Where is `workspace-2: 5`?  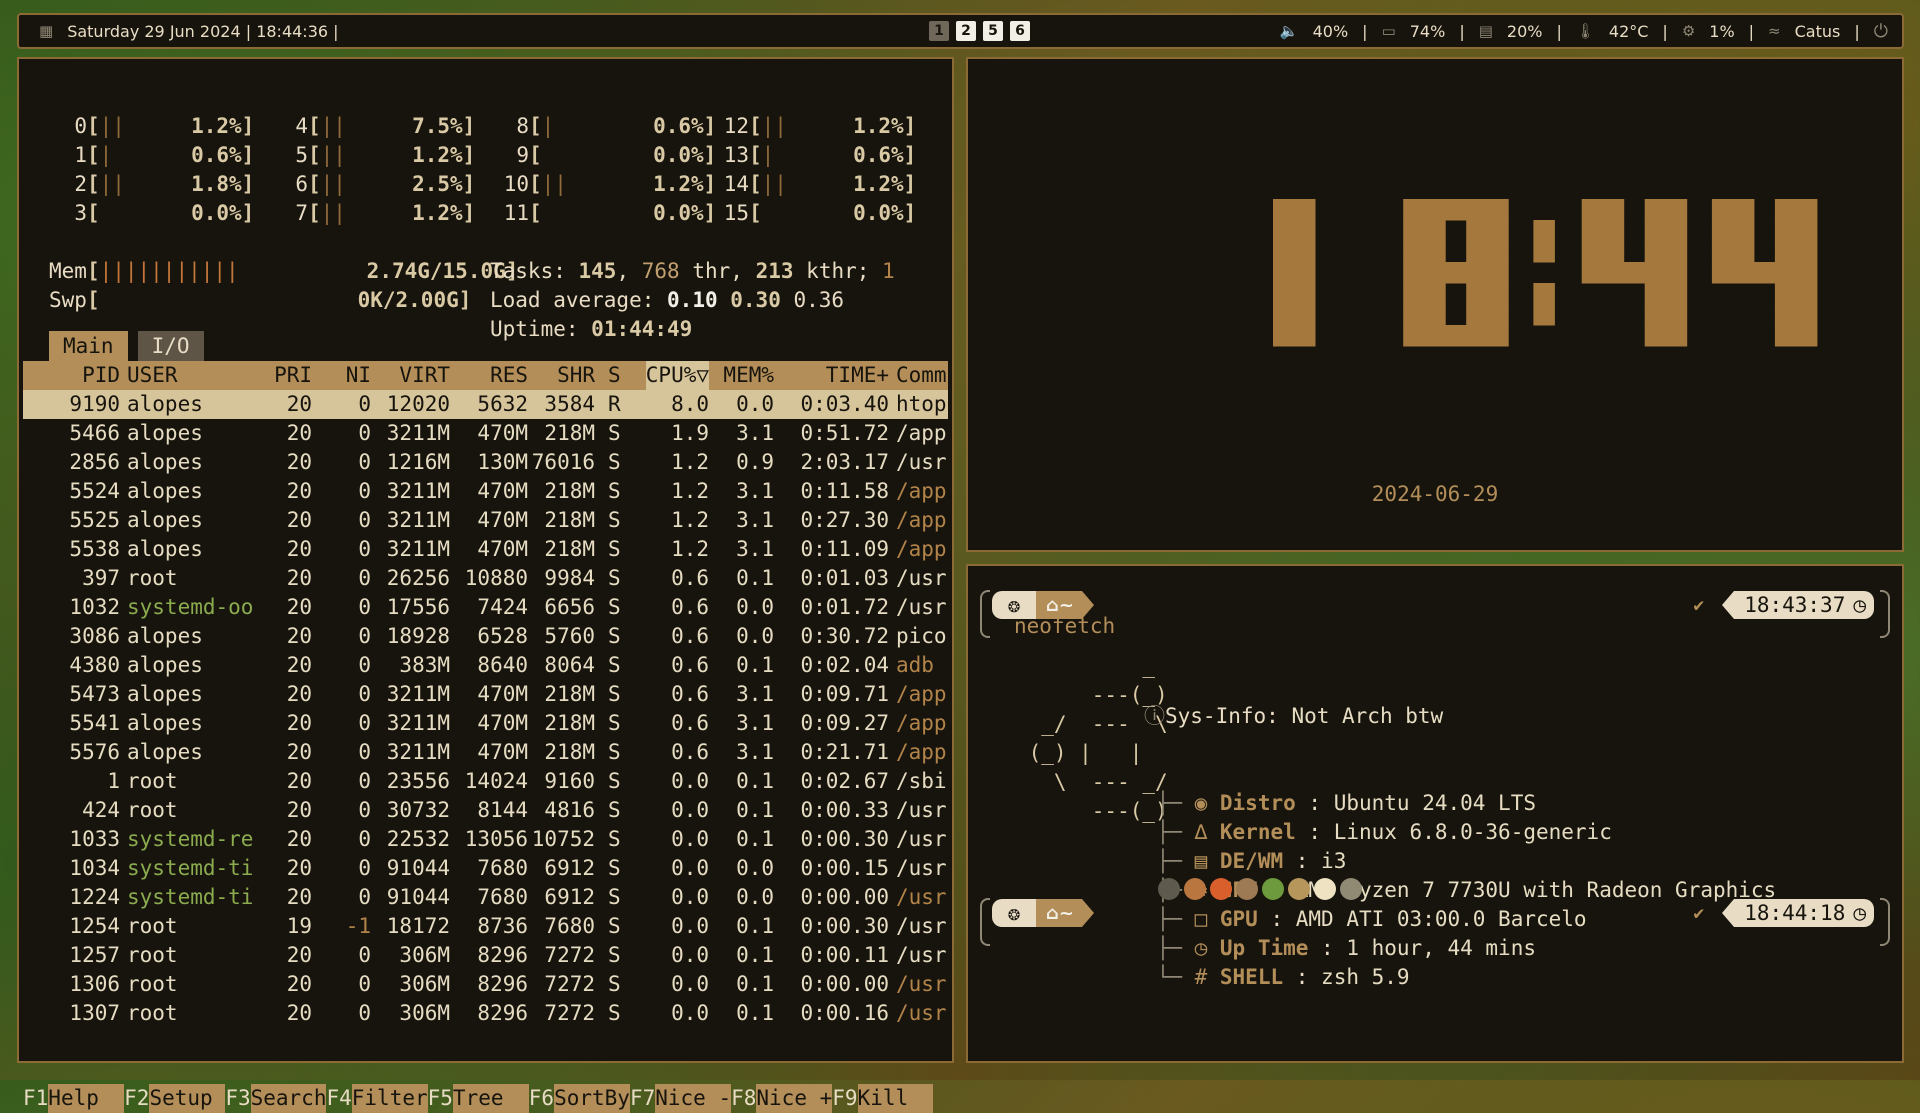 workspace-2: 5 is located at coordinates (993, 31).